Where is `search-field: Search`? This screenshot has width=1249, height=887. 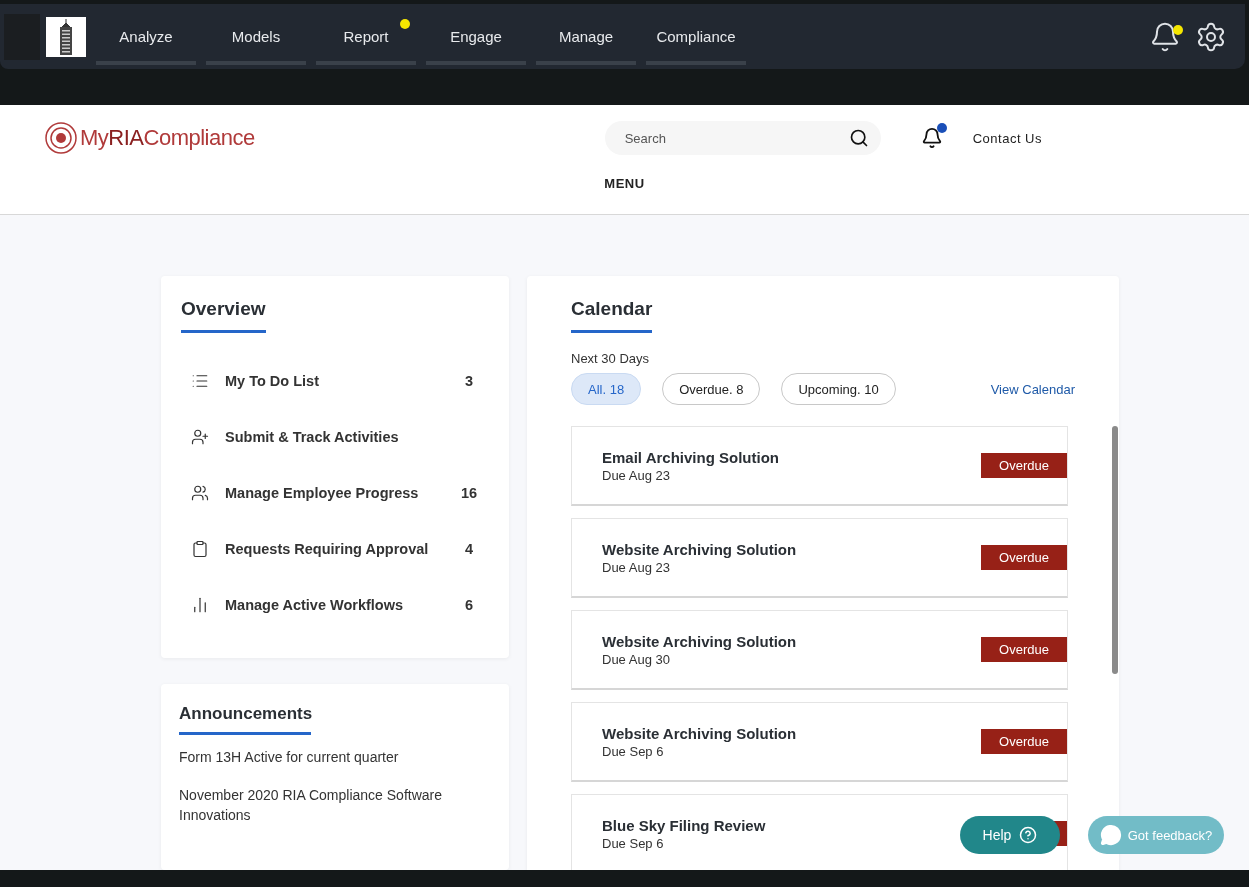 search-field: Search is located at coordinates (742, 138).